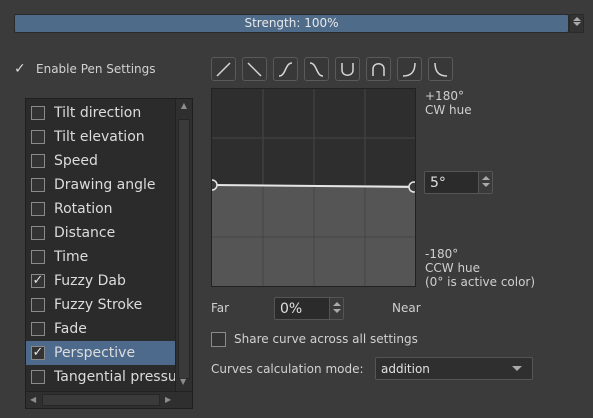  I want to click on arch-curve-icon, so click(378, 69).